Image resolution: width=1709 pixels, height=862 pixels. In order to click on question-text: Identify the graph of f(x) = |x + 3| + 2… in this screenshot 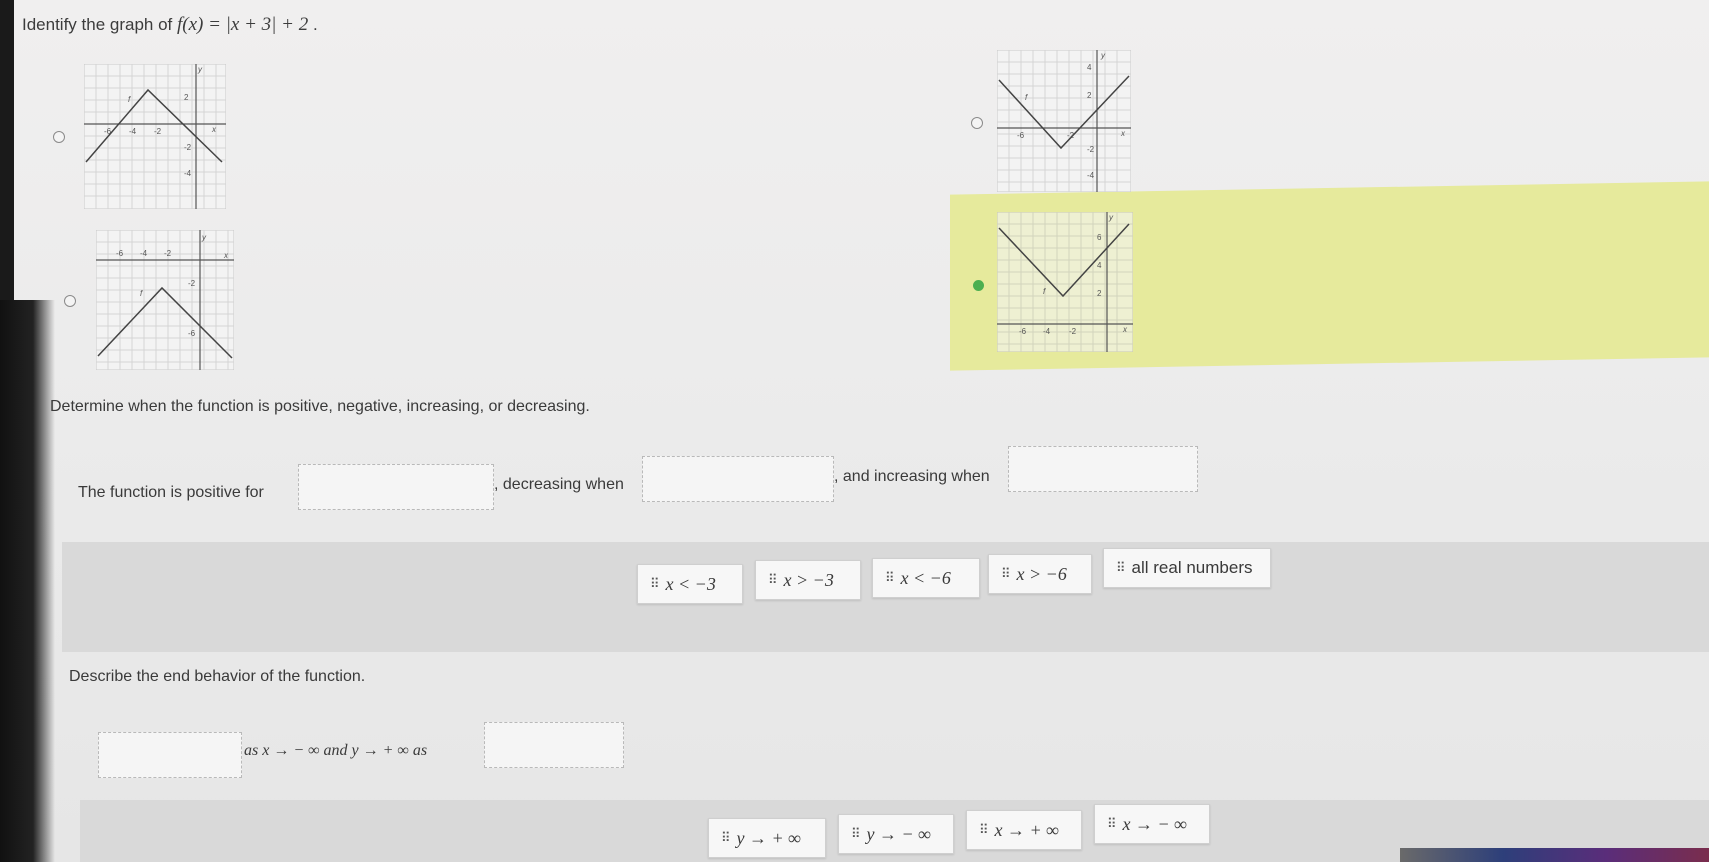, I will do `click(170, 25)`.